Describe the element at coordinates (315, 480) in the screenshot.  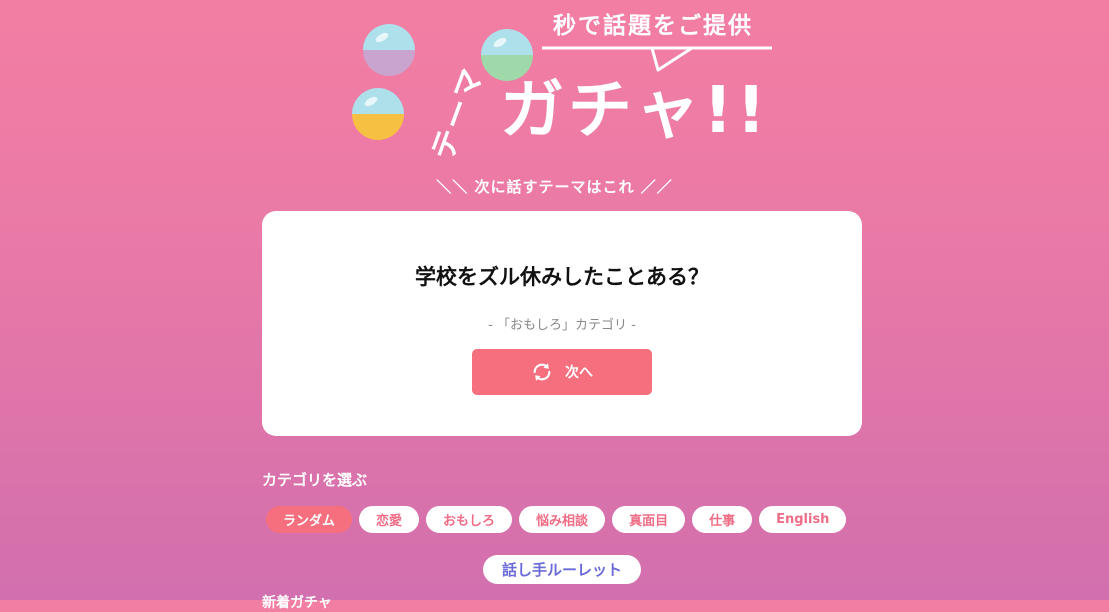
I see `category-section-title: カテゴリを選ぶ` at that location.